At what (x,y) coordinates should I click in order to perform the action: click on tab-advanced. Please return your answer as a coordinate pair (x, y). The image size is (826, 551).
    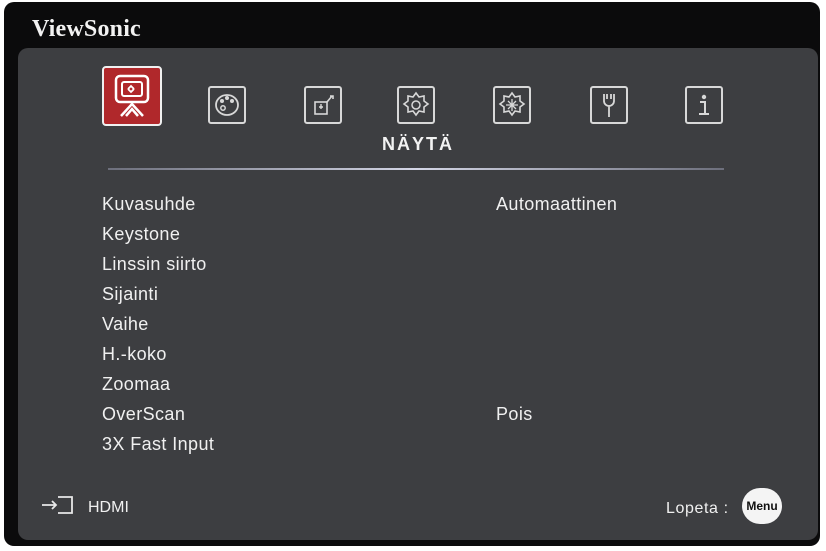
    Looking at the image, I should click on (512, 105).